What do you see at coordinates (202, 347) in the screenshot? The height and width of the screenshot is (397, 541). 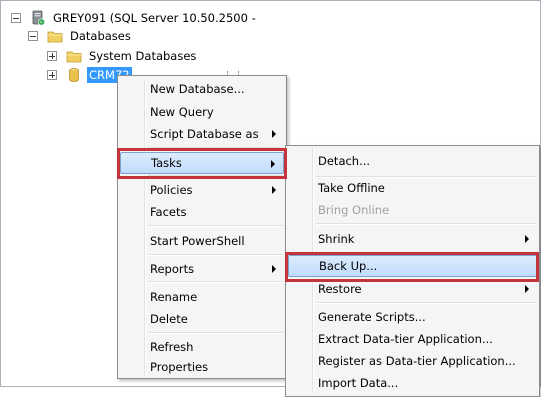 I see `menu-item-refresh: Refresh` at bounding box center [202, 347].